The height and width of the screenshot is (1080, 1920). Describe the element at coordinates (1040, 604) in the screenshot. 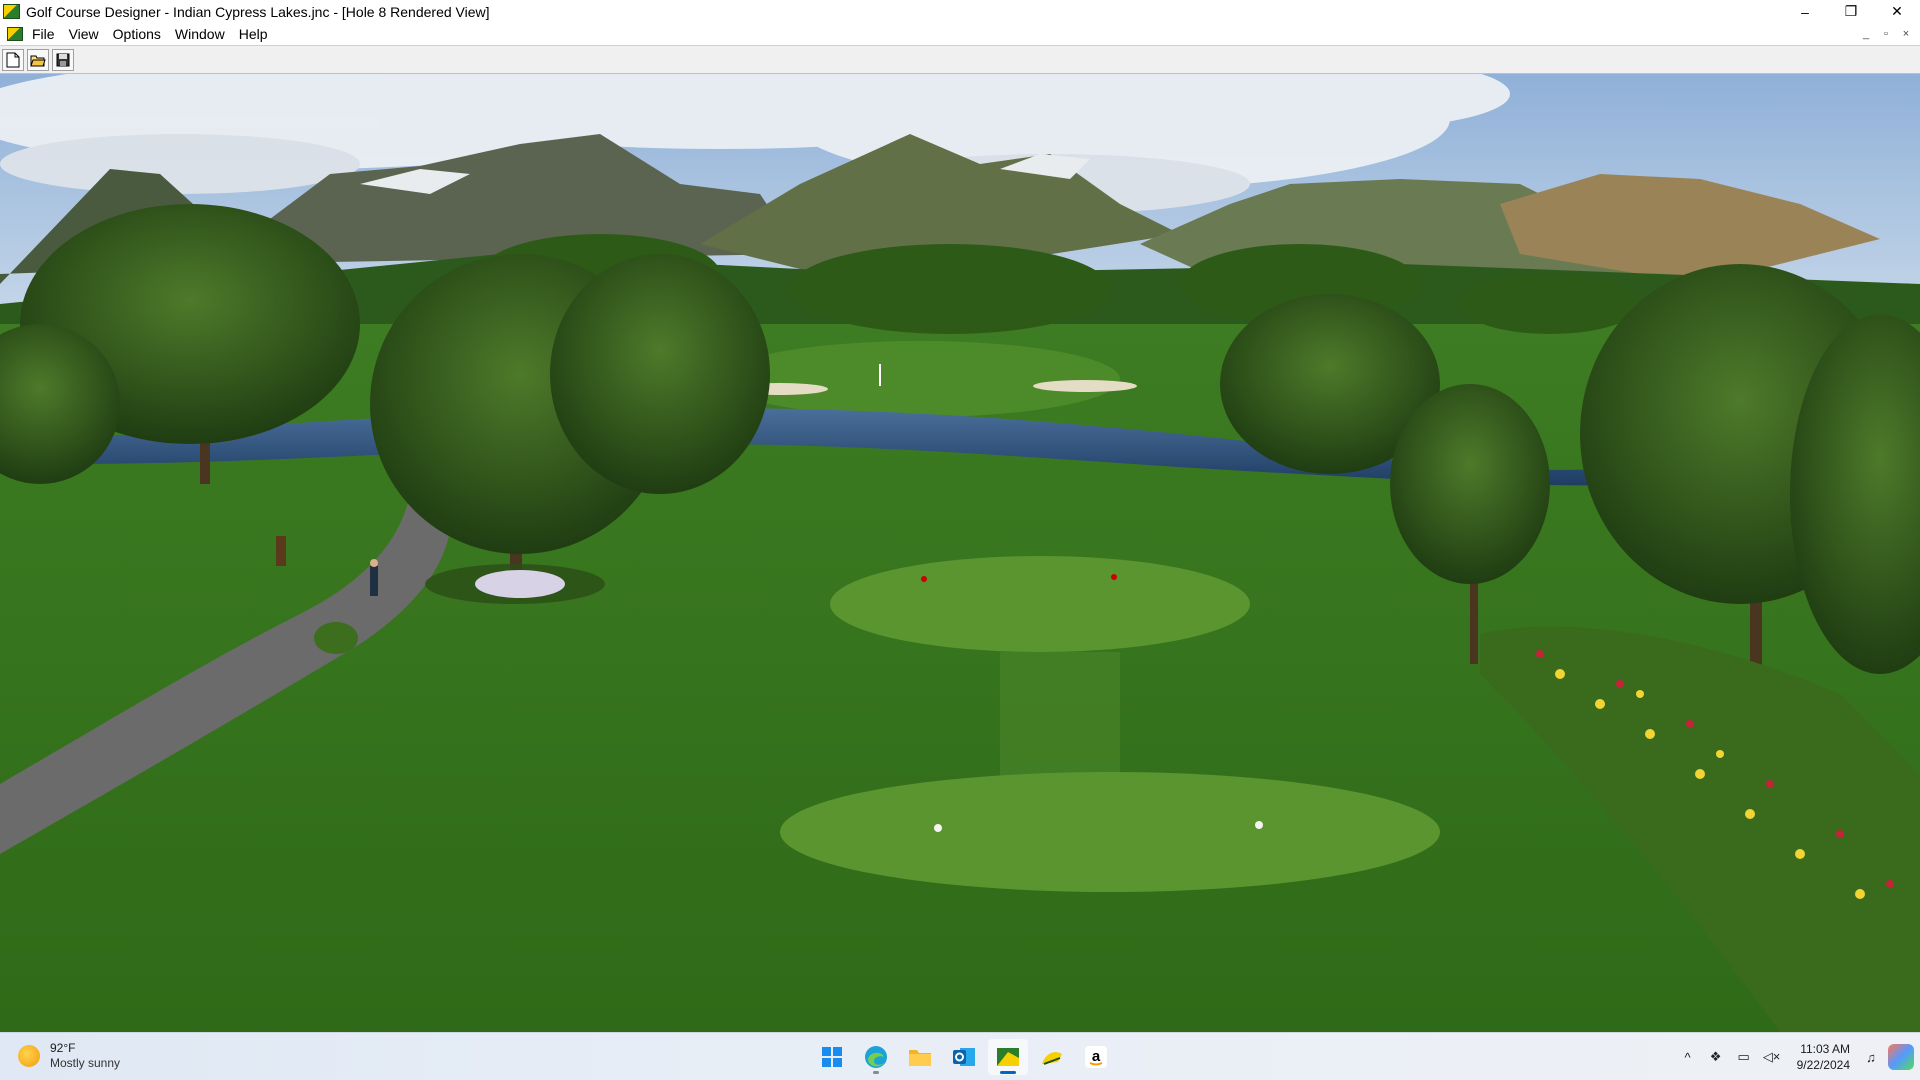

I see `forward-tee-box` at that location.